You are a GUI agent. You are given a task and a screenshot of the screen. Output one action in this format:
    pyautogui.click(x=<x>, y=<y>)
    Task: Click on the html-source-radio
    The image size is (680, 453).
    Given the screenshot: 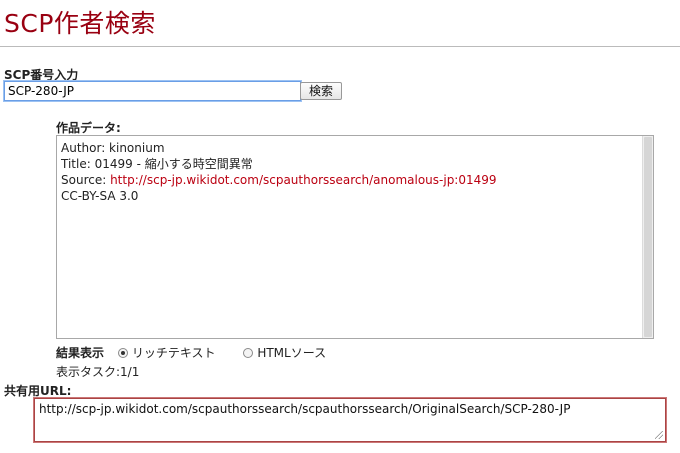 What is the action you would take?
    pyautogui.click(x=248, y=353)
    